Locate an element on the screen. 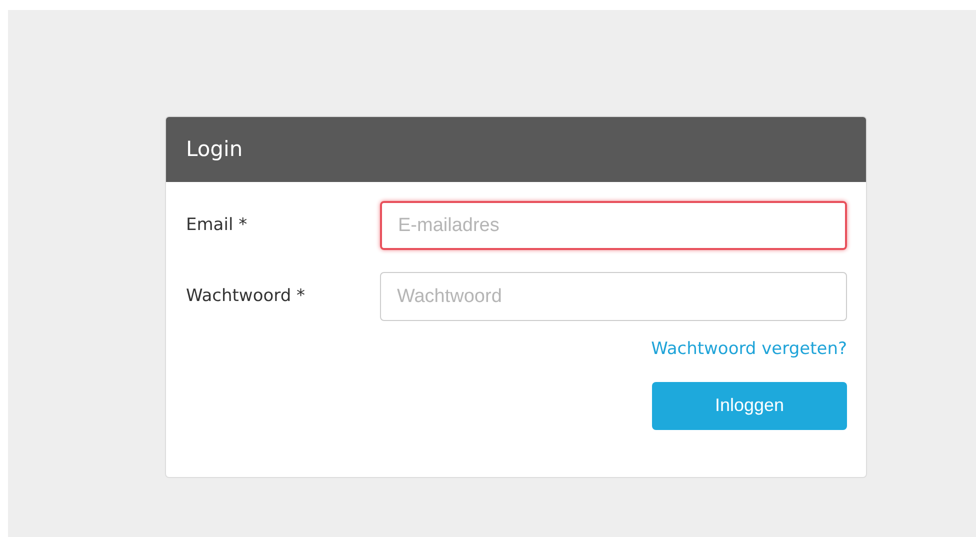  input-field: Wachtwoord is located at coordinates (613, 296).